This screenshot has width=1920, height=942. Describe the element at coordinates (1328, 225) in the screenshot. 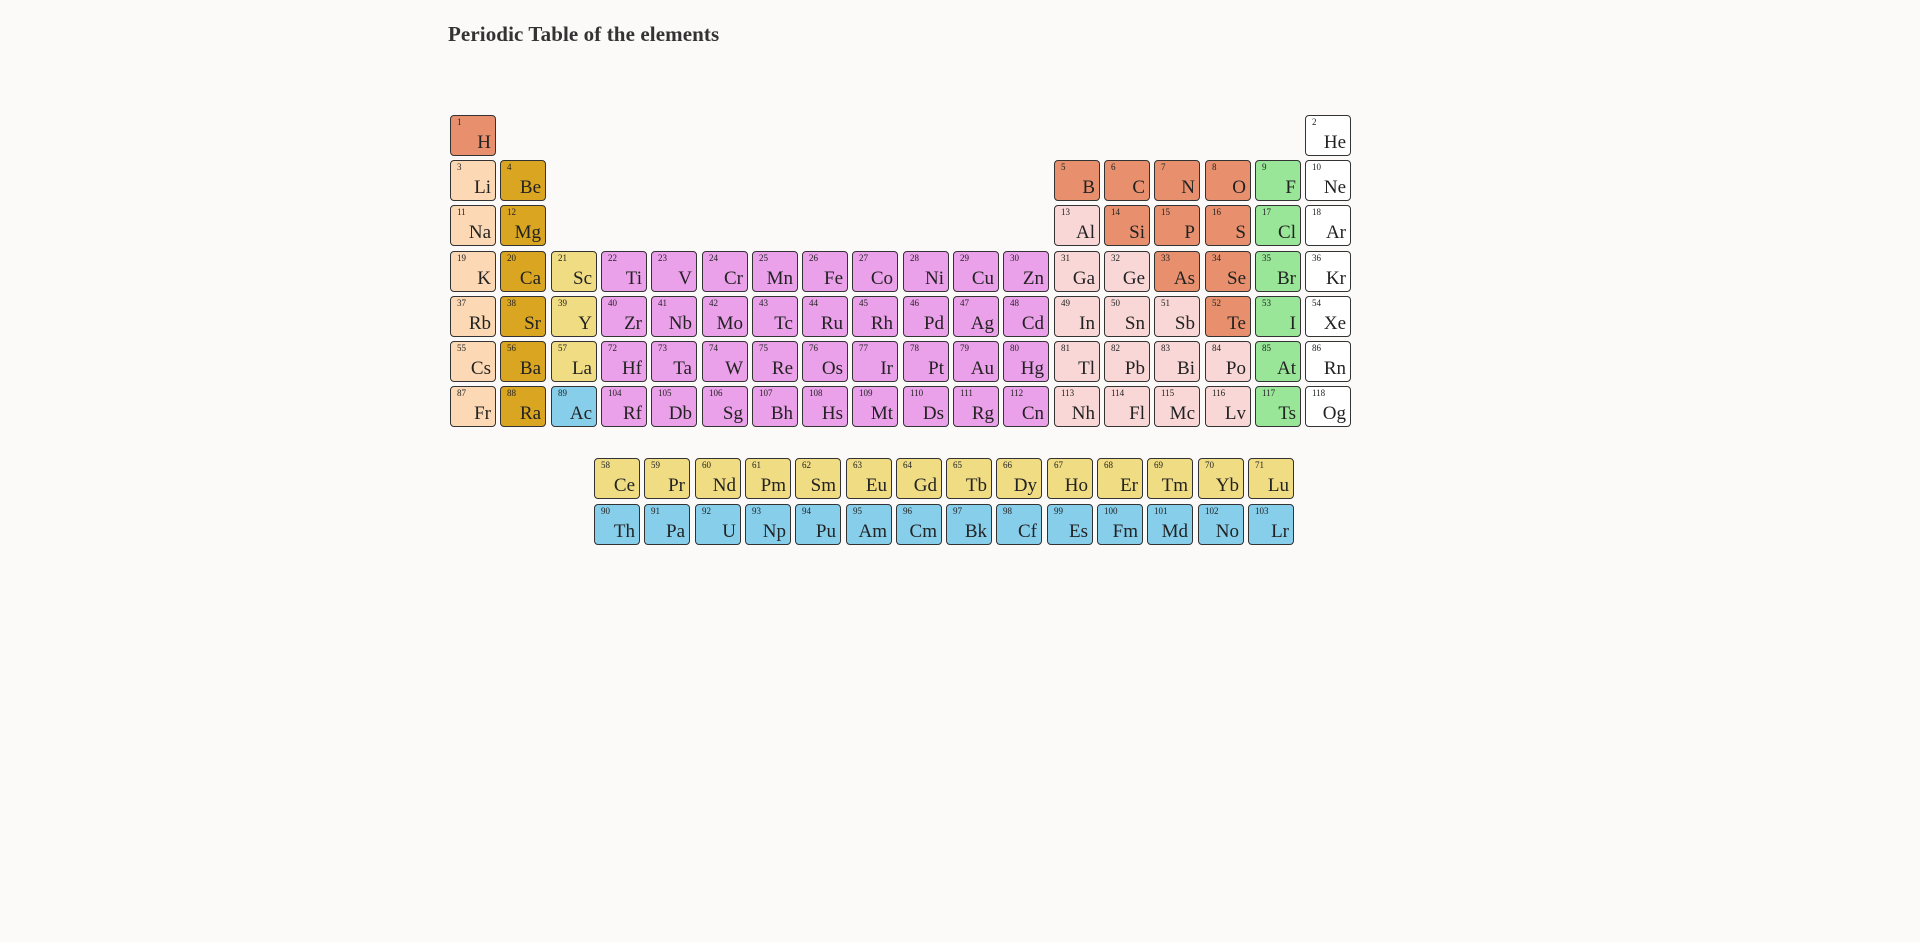

I see `element-cell-ar: 18 Ar` at that location.